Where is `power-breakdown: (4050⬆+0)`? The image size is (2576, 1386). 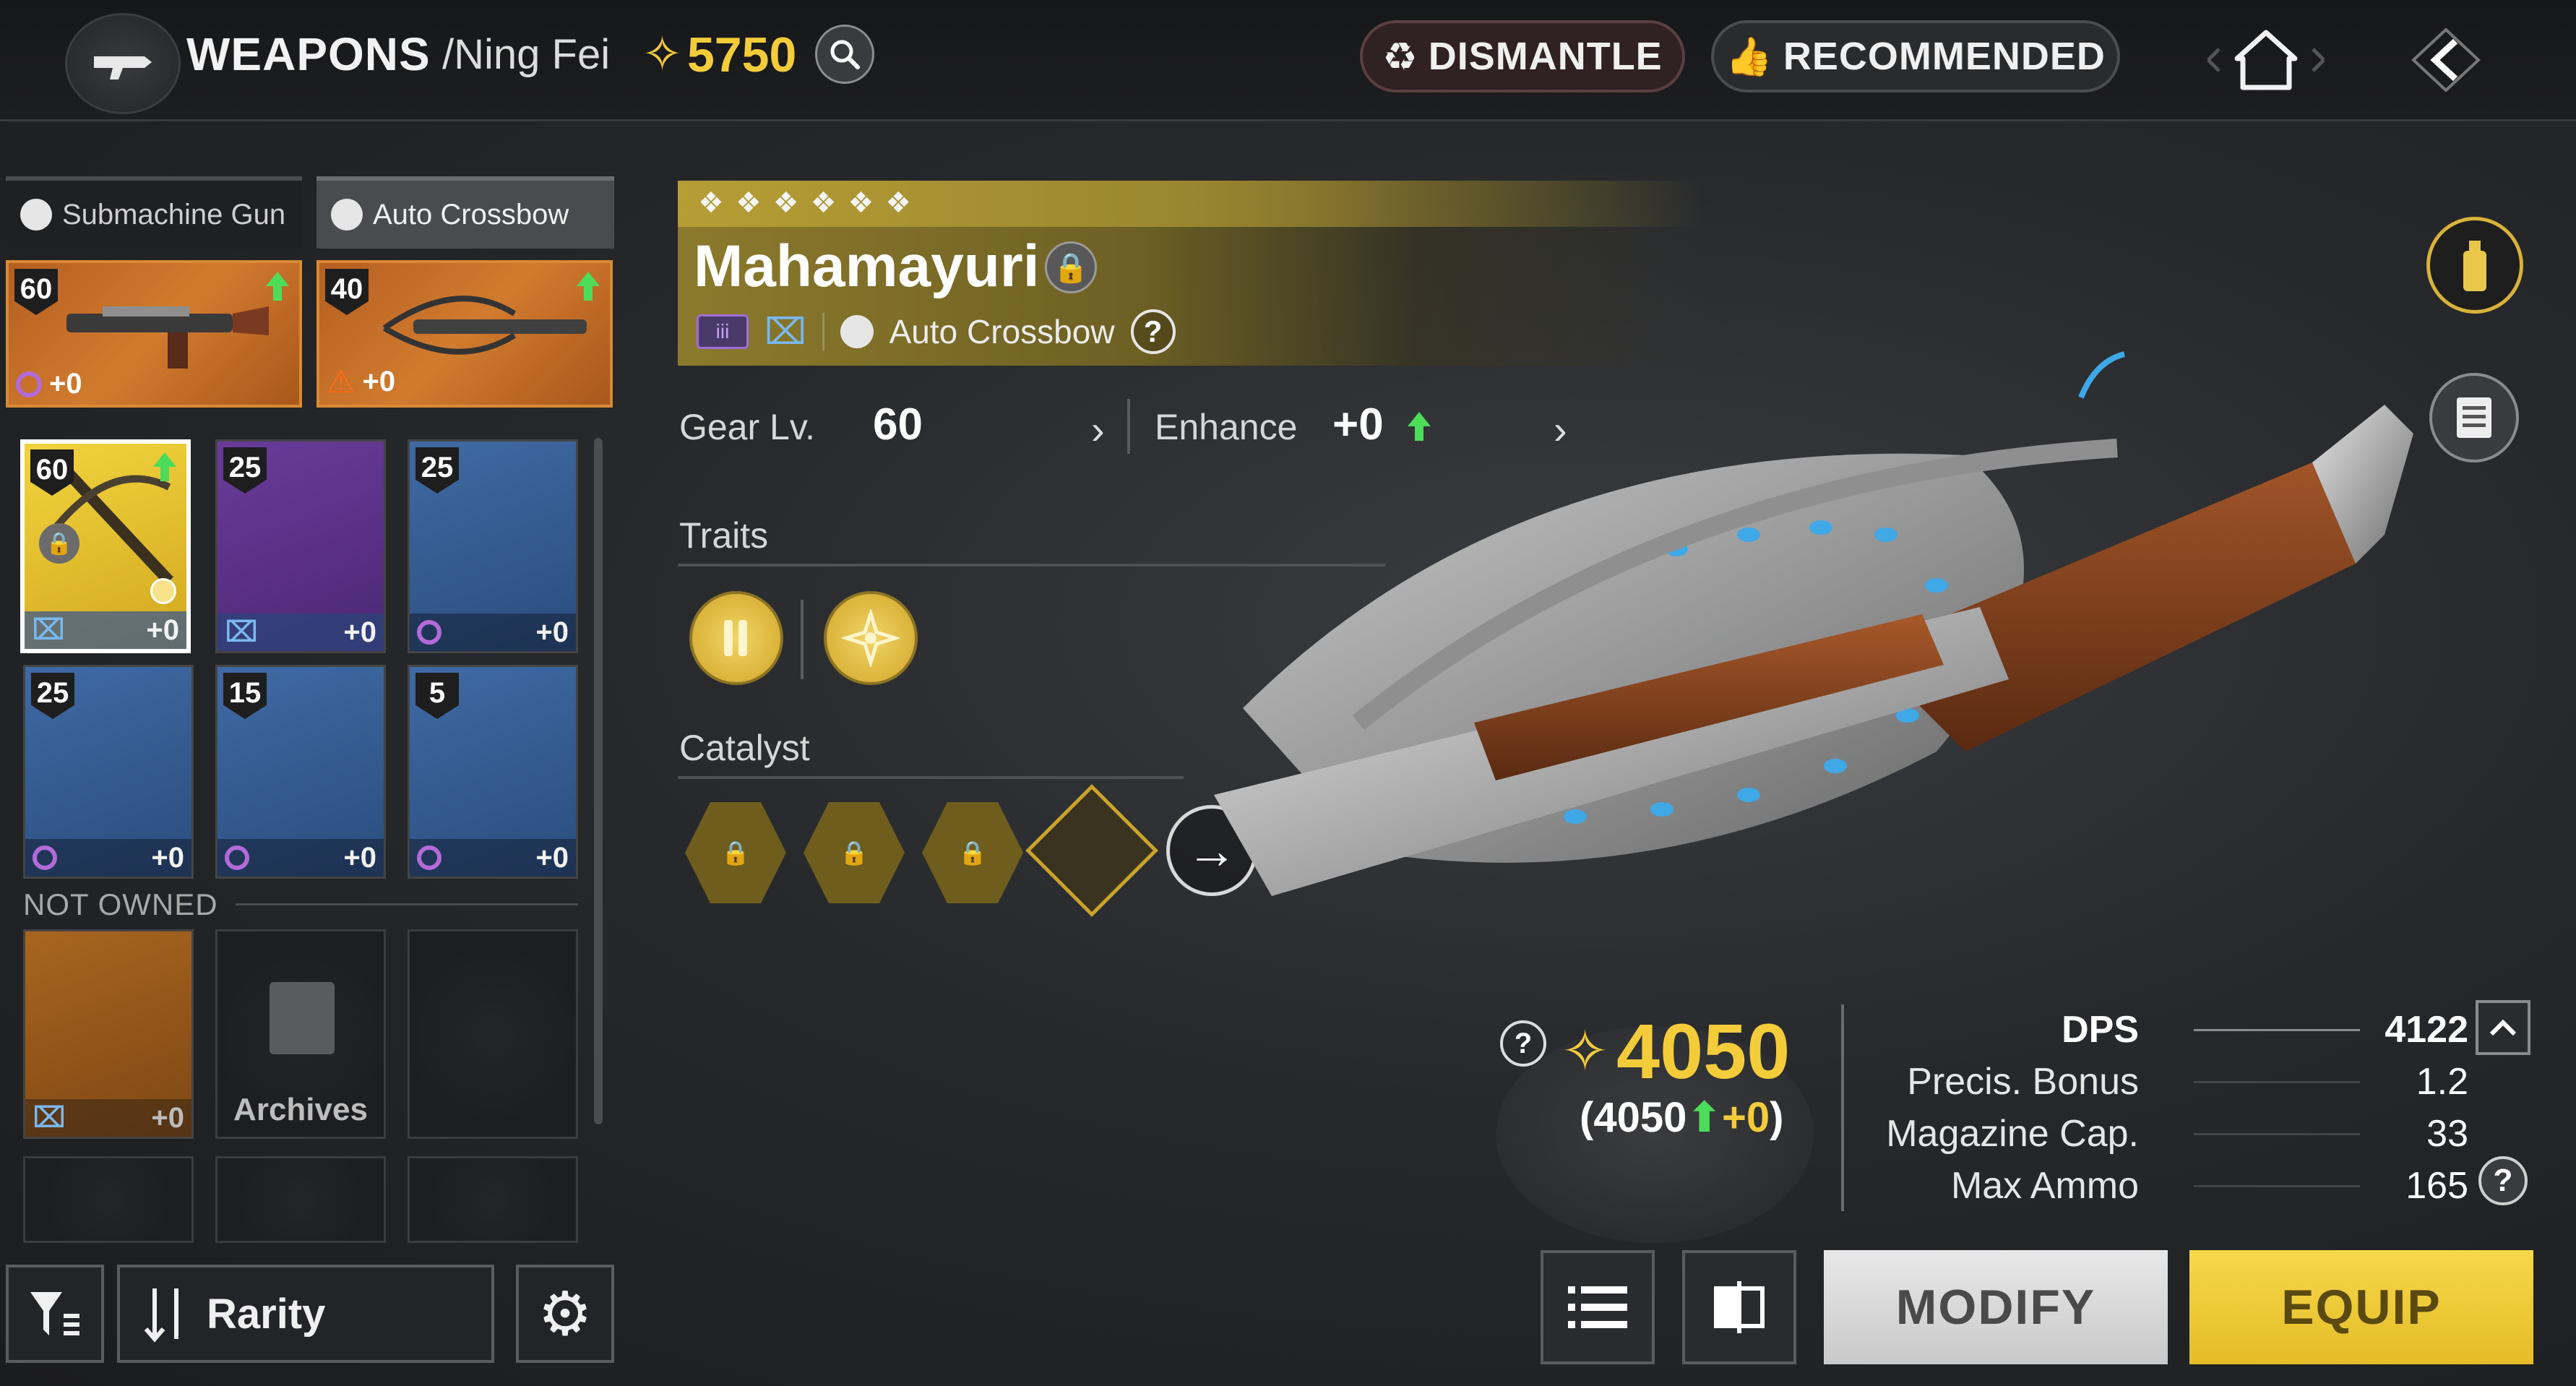 power-breakdown: (4050⬆+0) is located at coordinates (1682, 1117).